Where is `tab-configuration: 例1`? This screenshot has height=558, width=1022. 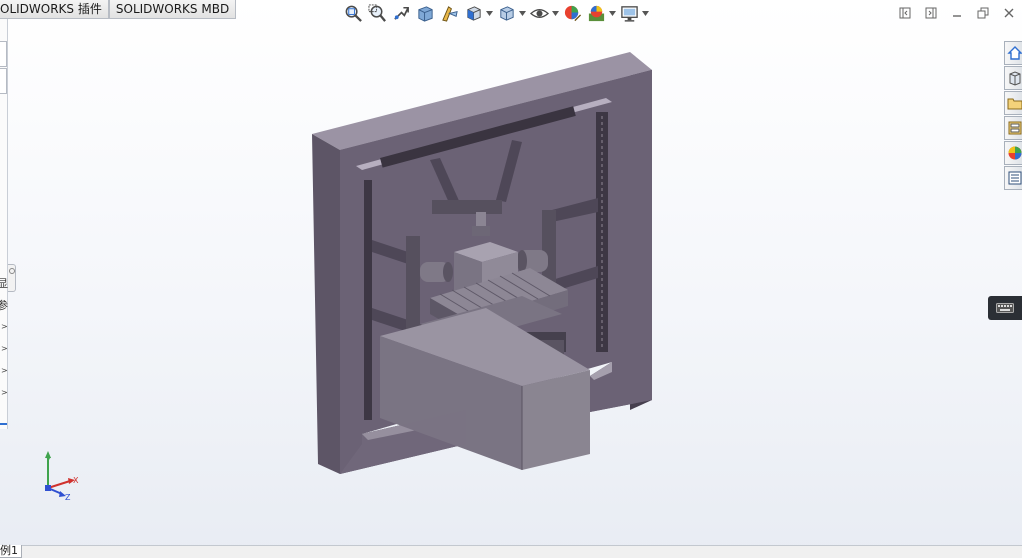 tab-configuration: 例1 is located at coordinates (11, 551).